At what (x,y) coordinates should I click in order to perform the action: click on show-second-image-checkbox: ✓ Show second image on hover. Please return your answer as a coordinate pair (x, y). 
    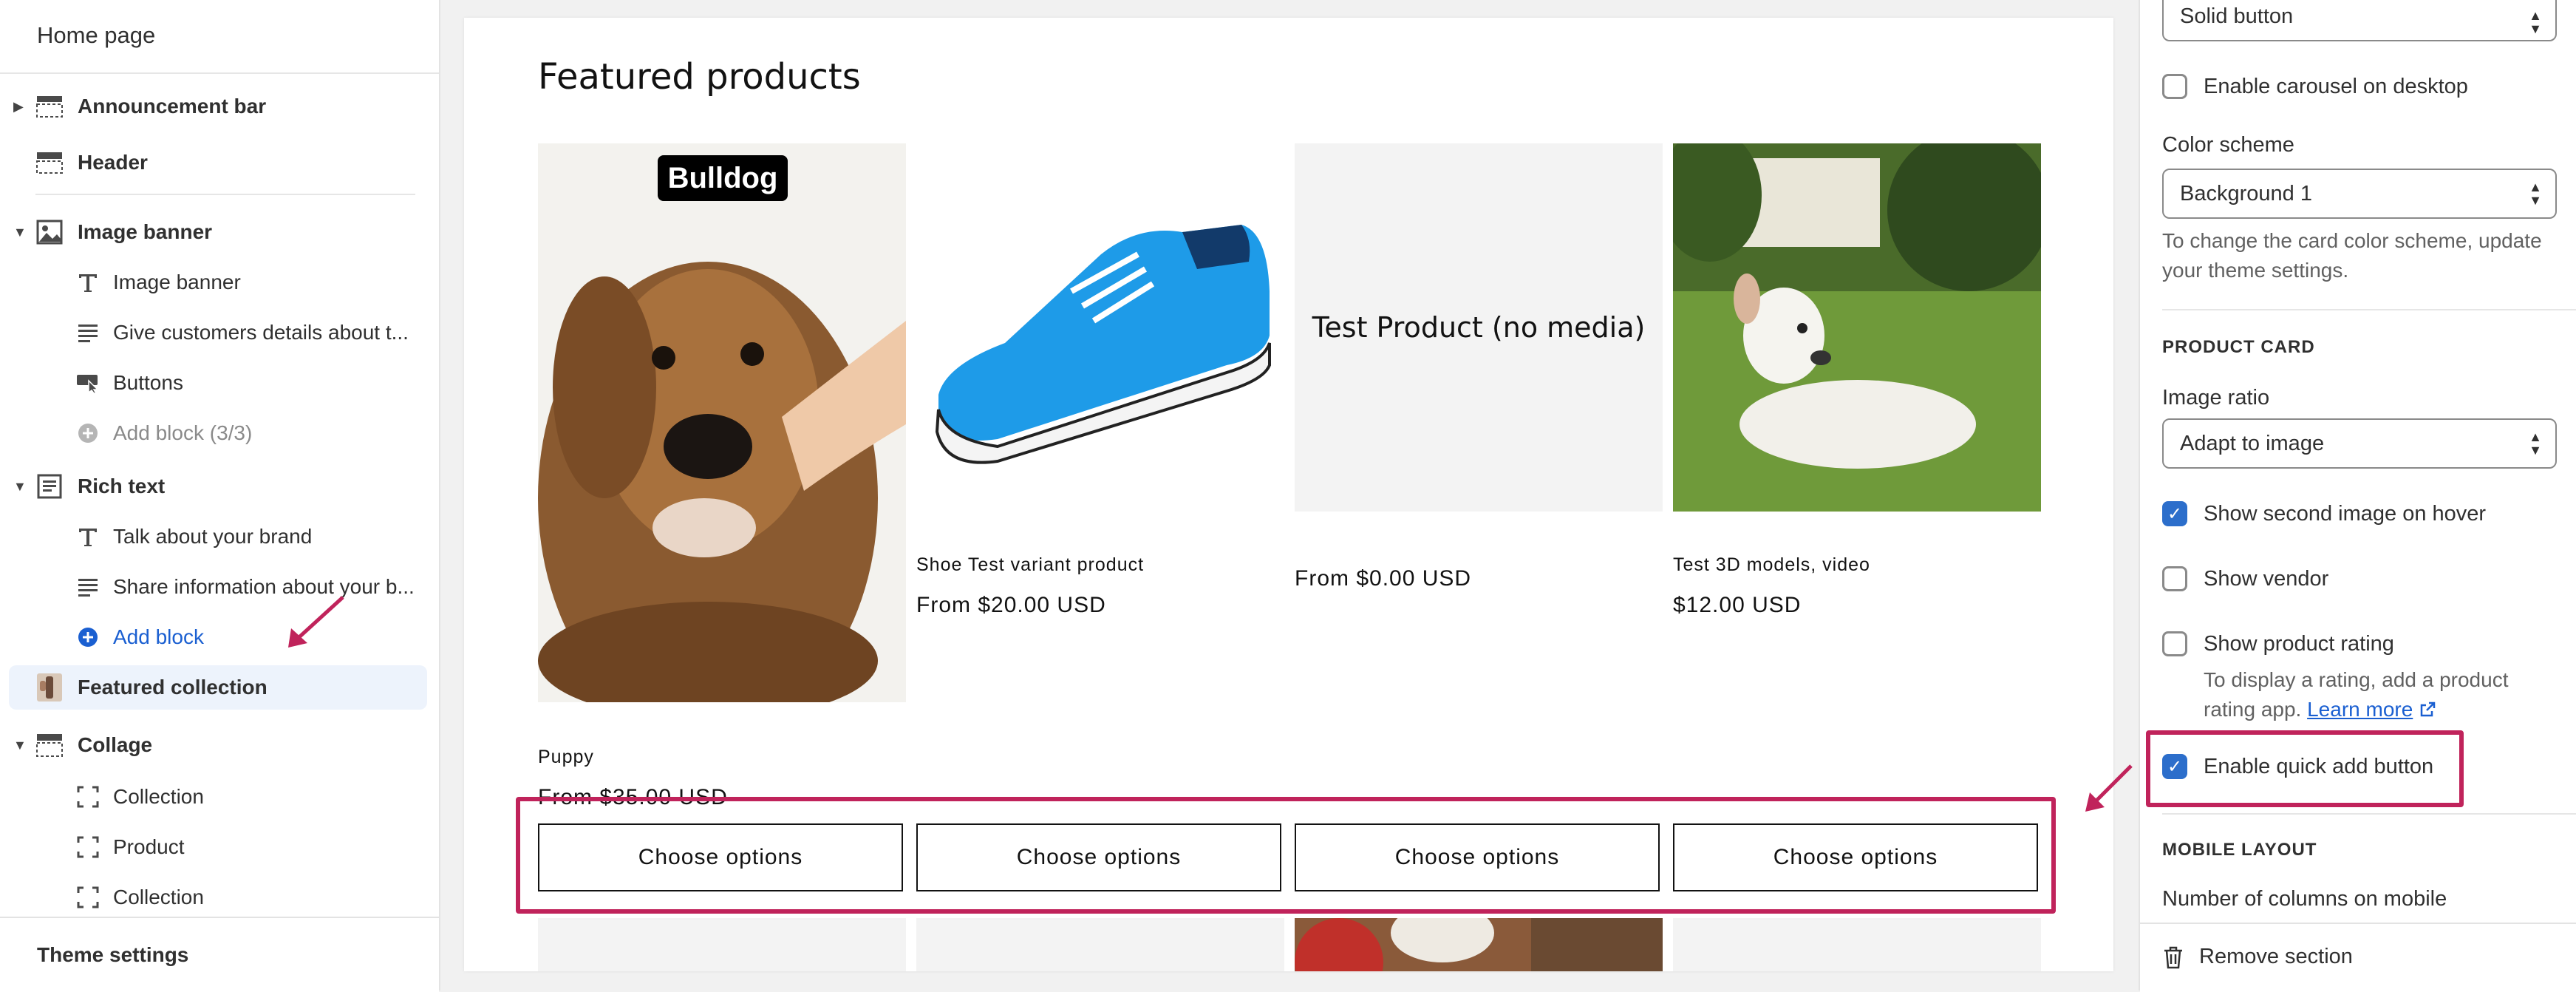
    Looking at the image, I should click on (2324, 513).